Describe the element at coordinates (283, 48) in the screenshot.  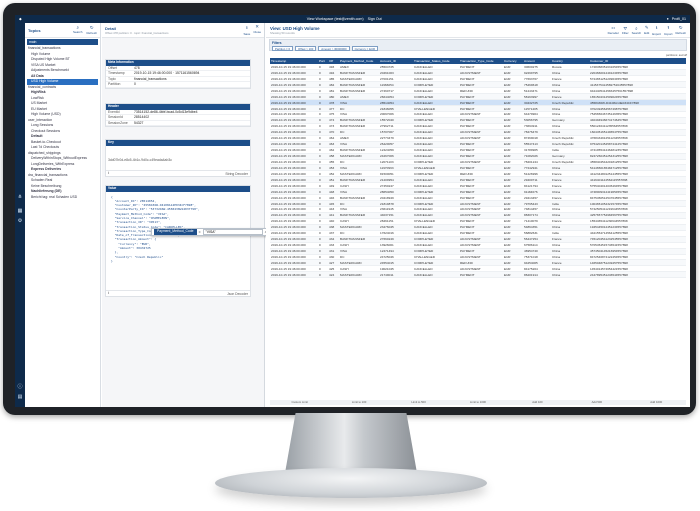
I see `filter-chip: Partition = 0` at that location.